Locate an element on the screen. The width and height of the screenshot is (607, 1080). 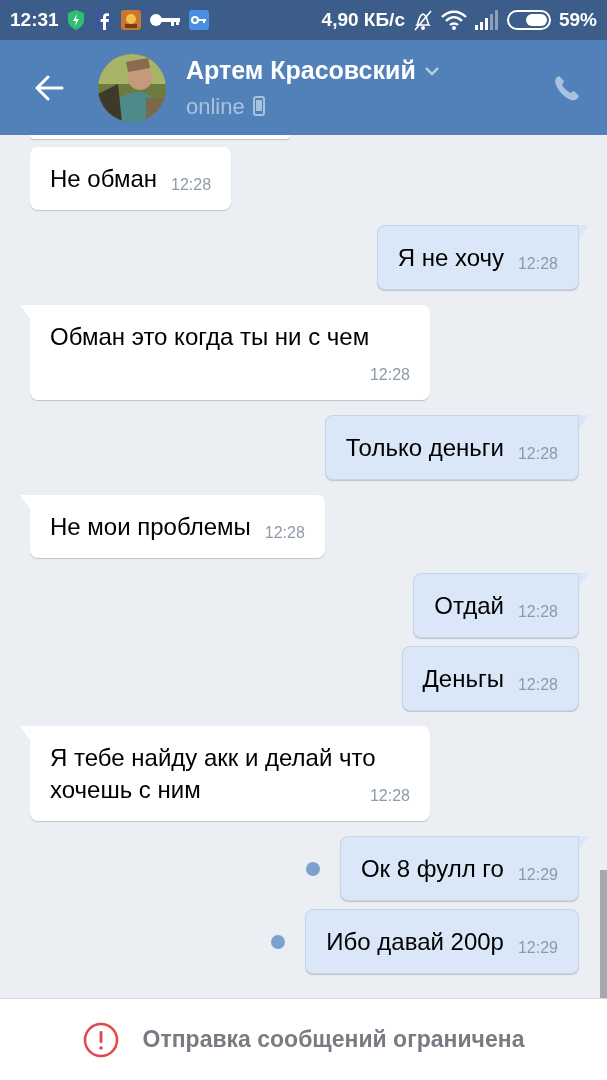
message-text: Деньгы is located at coordinates (463, 678).